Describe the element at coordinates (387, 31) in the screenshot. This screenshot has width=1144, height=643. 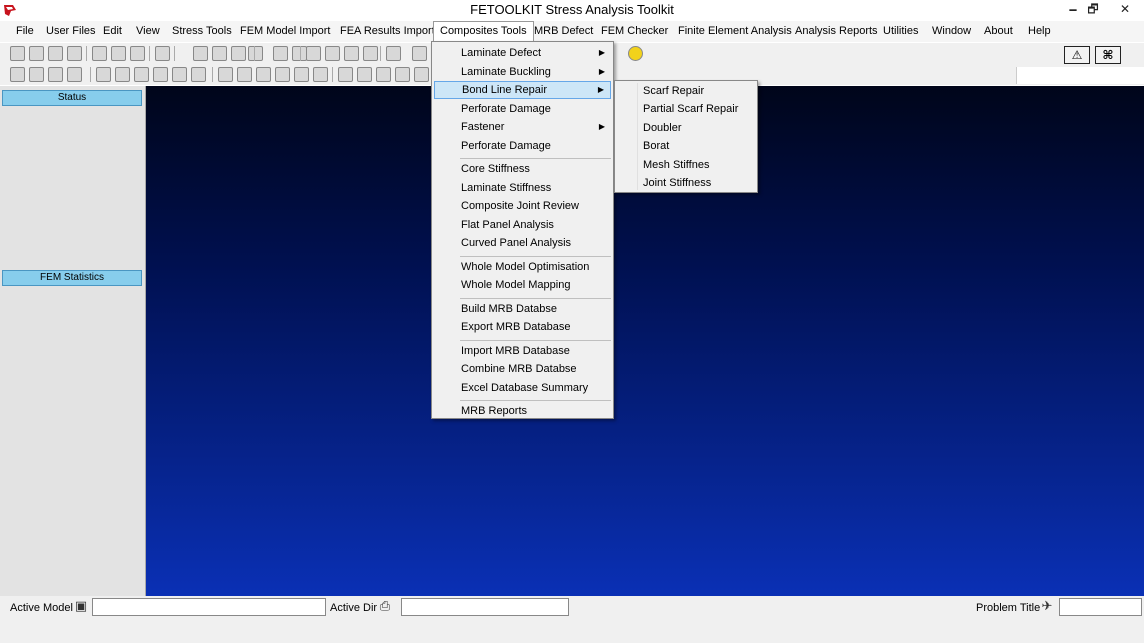
I see `menu-fea-results-import: FEA Results Import` at that location.